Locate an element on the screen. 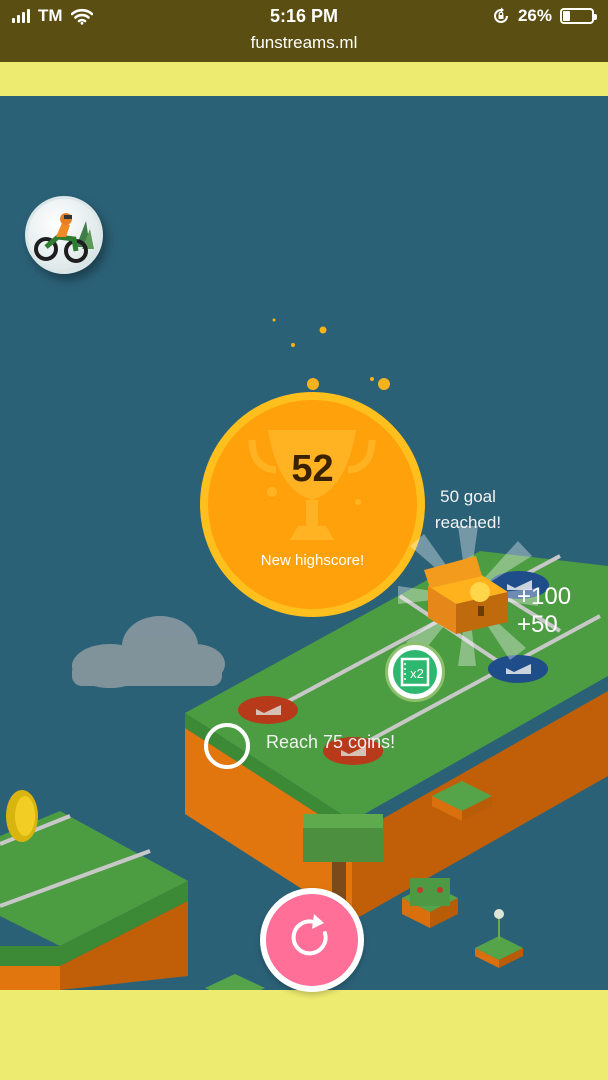 The image size is (608, 1080). bottom-banner-strip is located at coordinates (304, 1035).